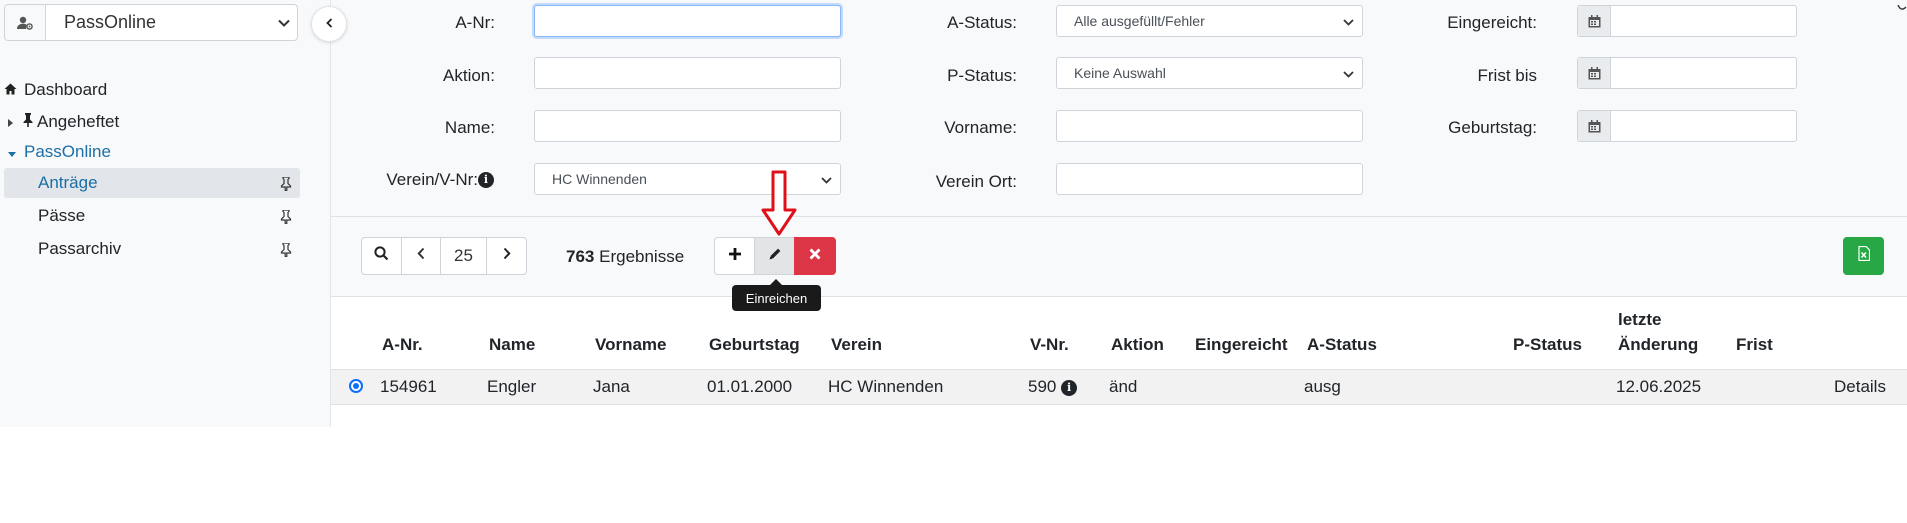 The height and width of the screenshot is (523, 1907). What do you see at coordinates (469, 127) in the screenshot?
I see `name-label: Name:` at bounding box center [469, 127].